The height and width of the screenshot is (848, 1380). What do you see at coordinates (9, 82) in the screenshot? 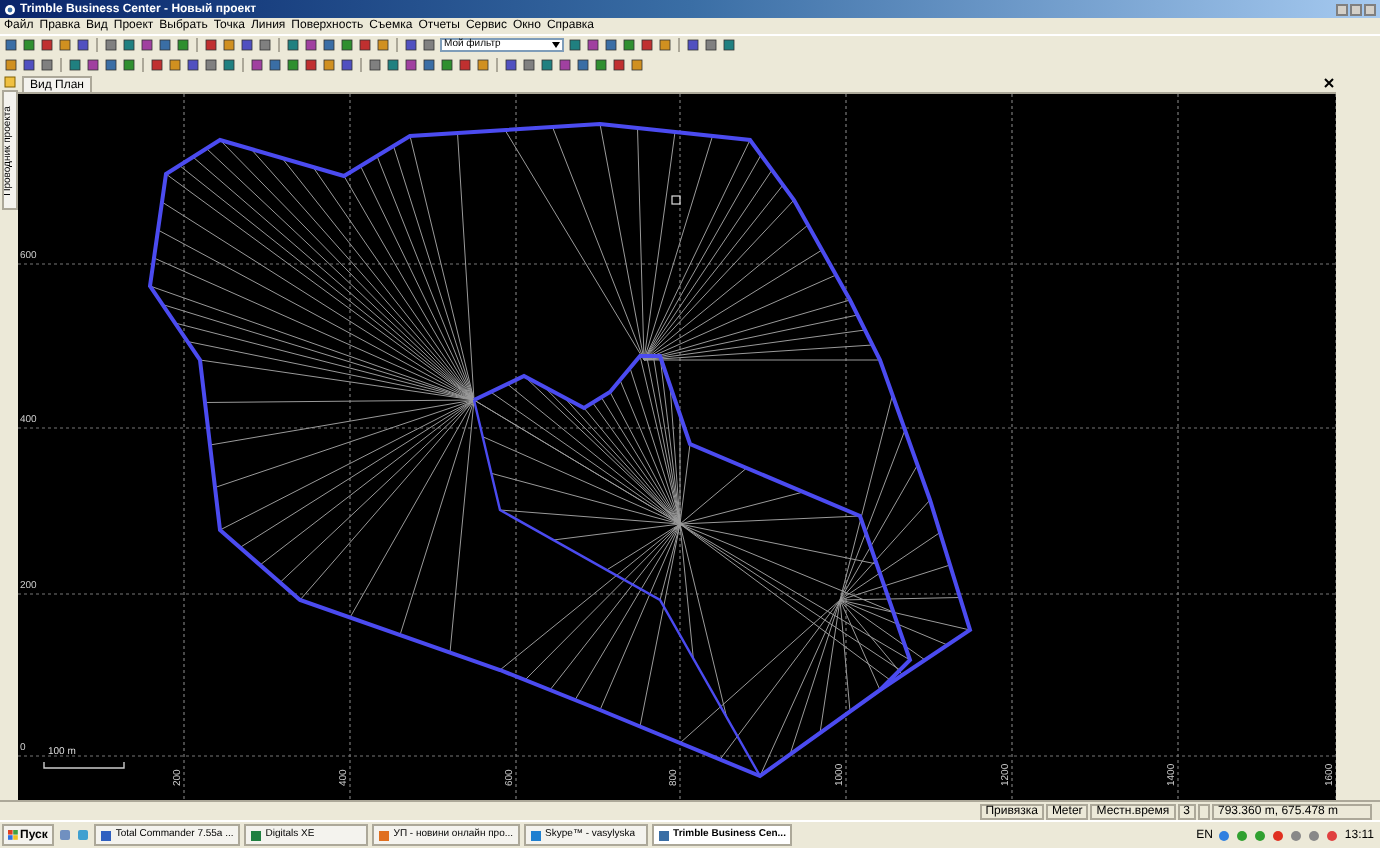
I see `project-icon` at bounding box center [9, 82].